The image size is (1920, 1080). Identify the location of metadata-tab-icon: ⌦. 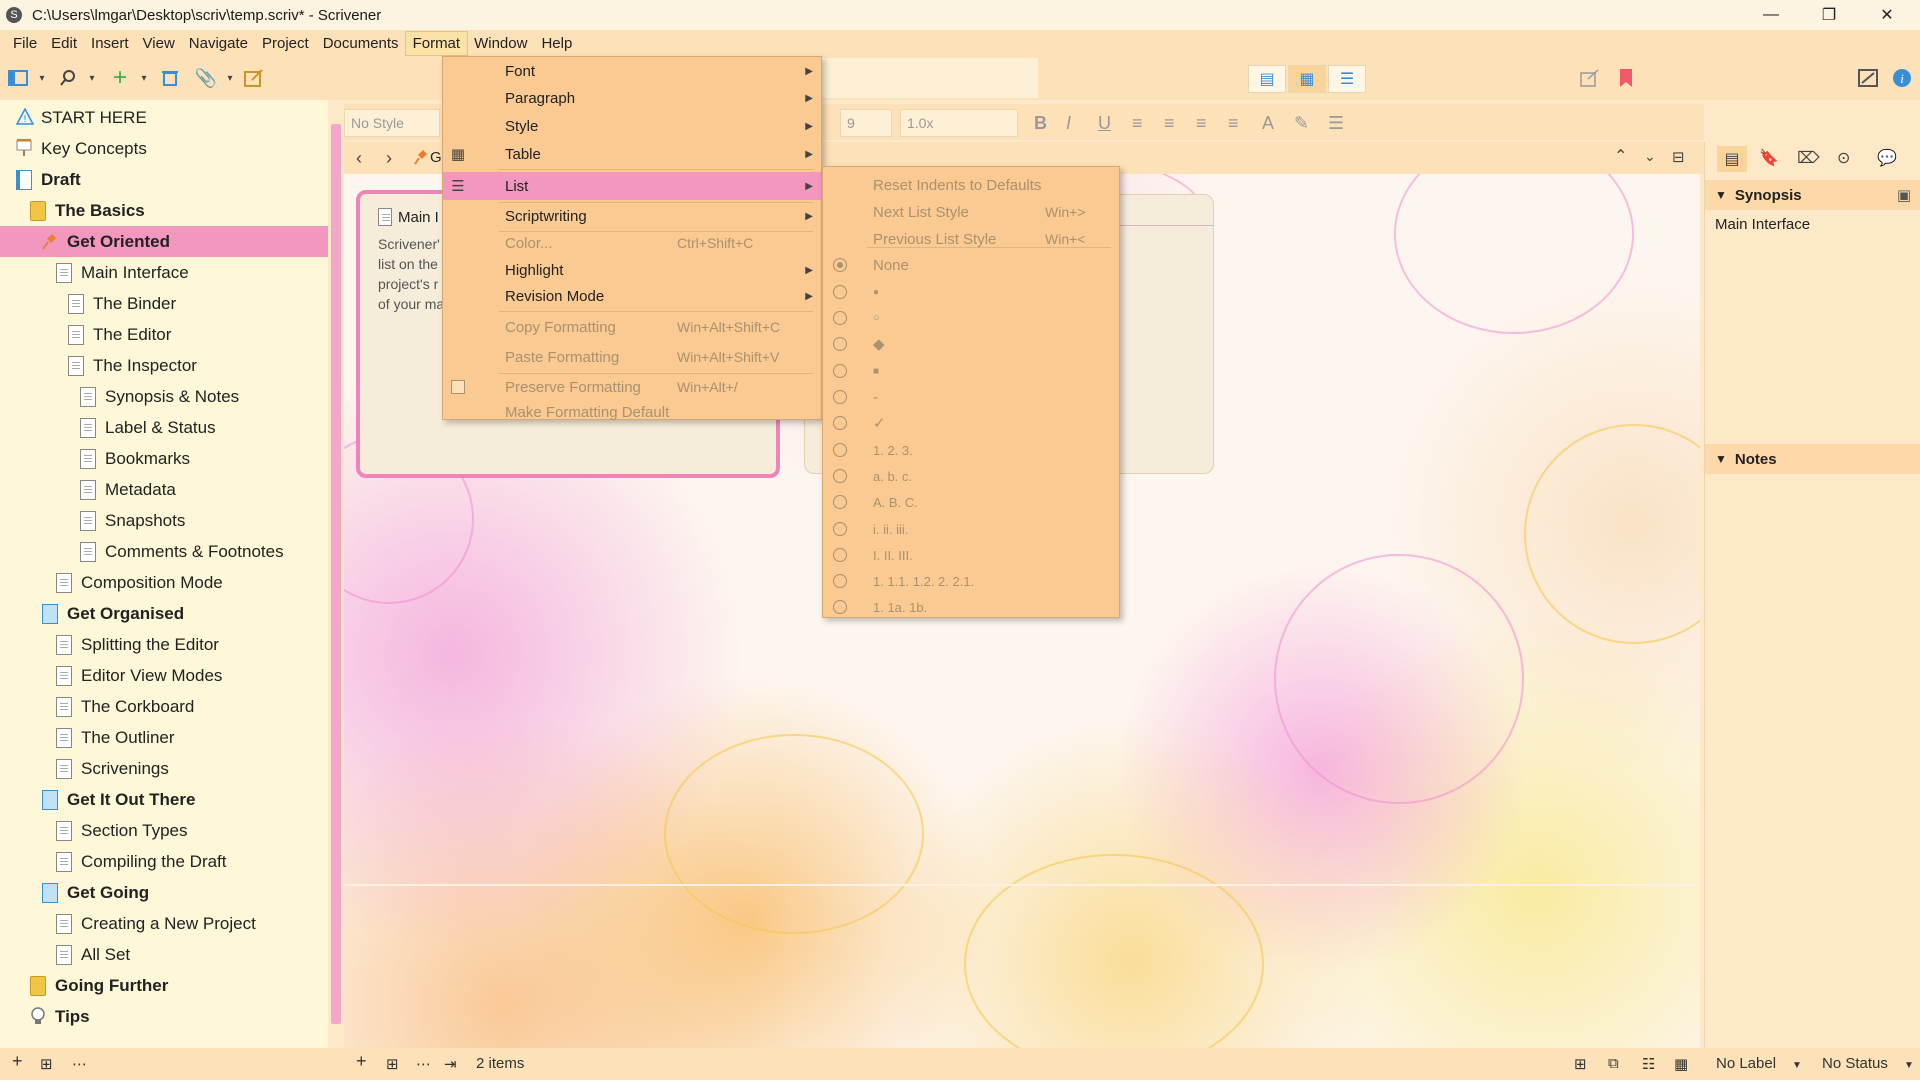
(1808, 158).